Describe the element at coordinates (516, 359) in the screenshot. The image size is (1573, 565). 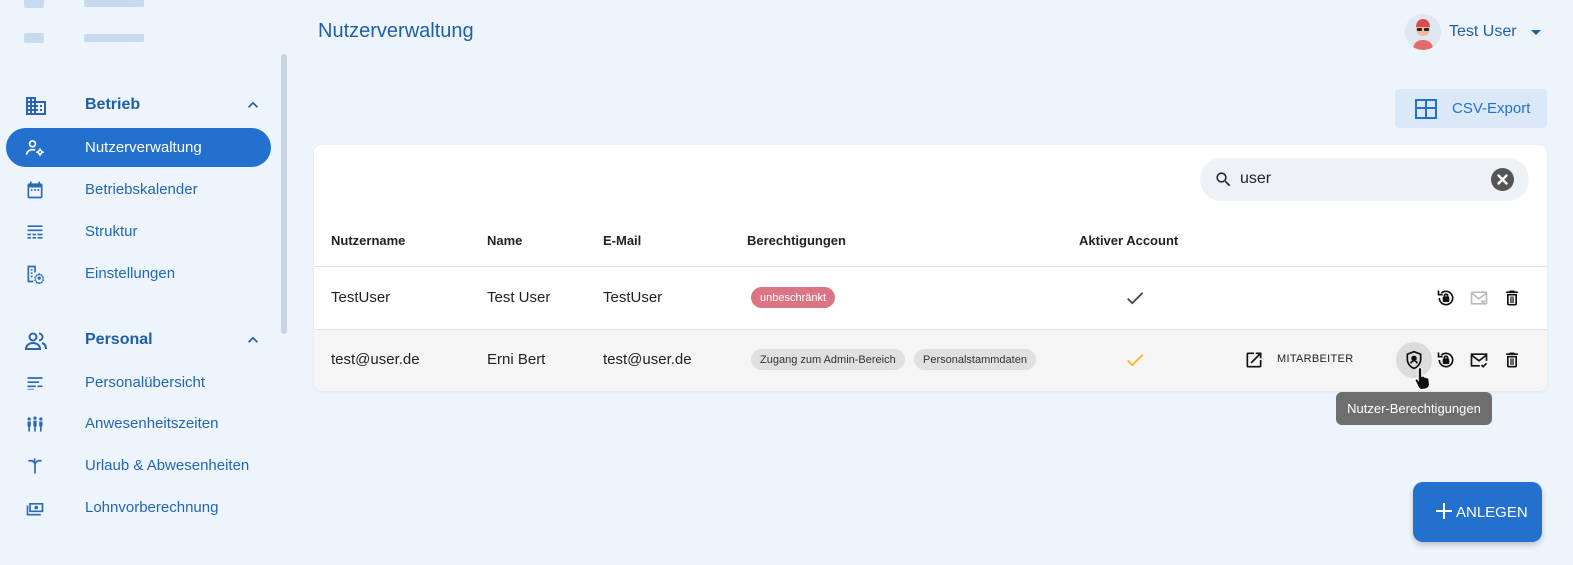
I see `cell-name: Erni Bert` at that location.